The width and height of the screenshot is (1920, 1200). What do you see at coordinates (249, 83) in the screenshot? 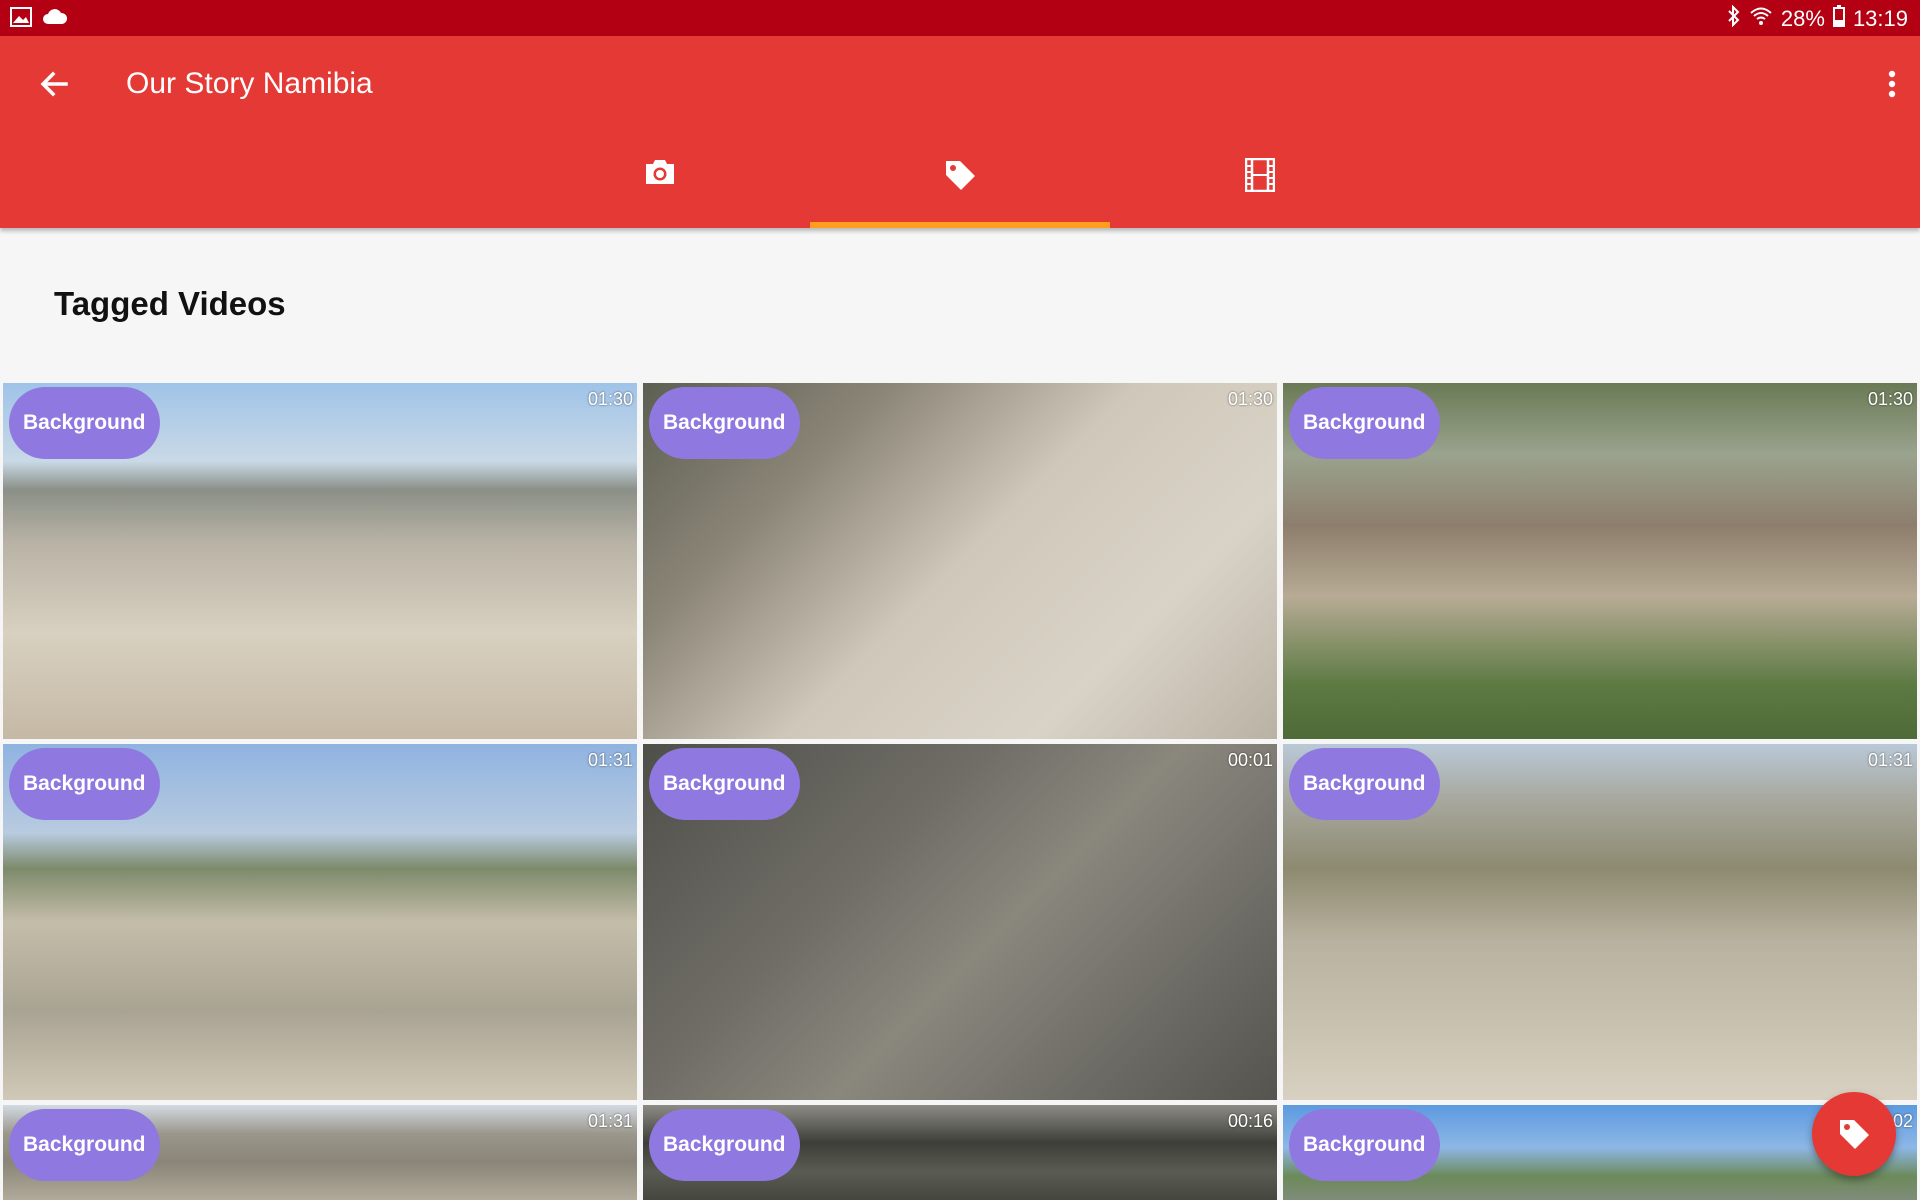
I see `page-title: Our Story Namibia` at bounding box center [249, 83].